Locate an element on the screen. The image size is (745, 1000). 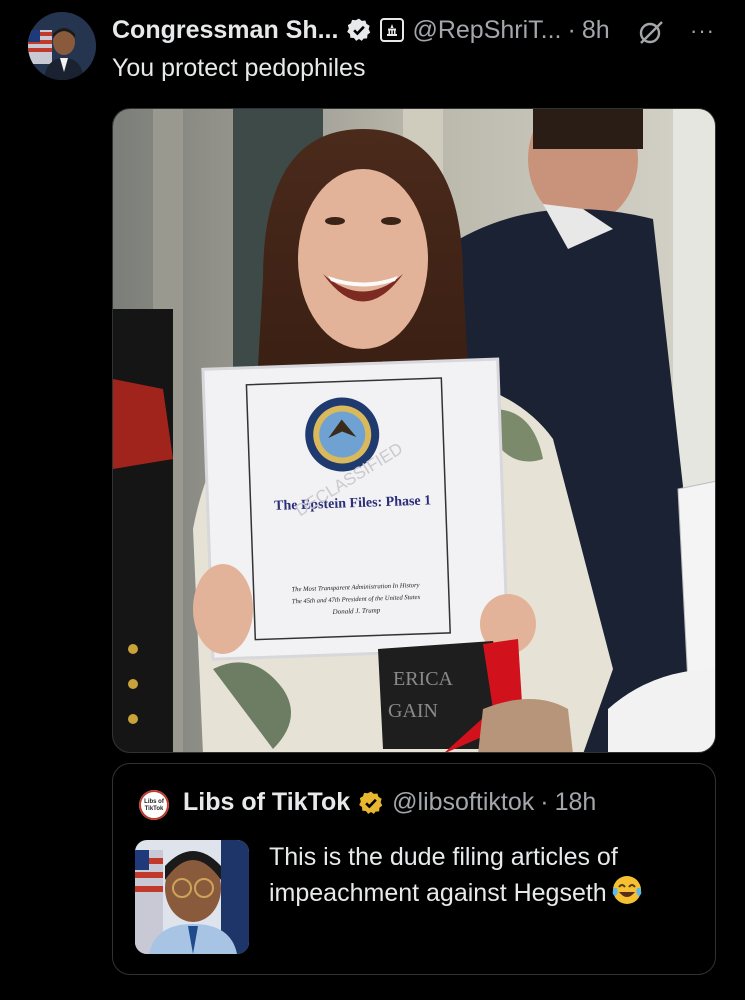
quoted-author-avatar: Libs of TikTok is located at coordinates (154, 805).